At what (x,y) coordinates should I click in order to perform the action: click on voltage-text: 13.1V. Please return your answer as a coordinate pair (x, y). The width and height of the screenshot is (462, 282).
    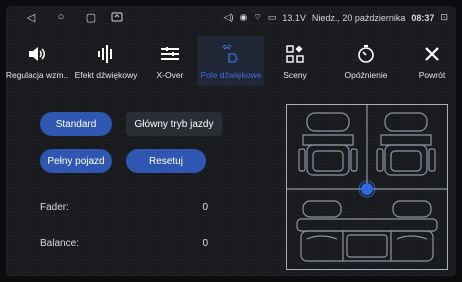
    Looking at the image, I should click on (294, 17).